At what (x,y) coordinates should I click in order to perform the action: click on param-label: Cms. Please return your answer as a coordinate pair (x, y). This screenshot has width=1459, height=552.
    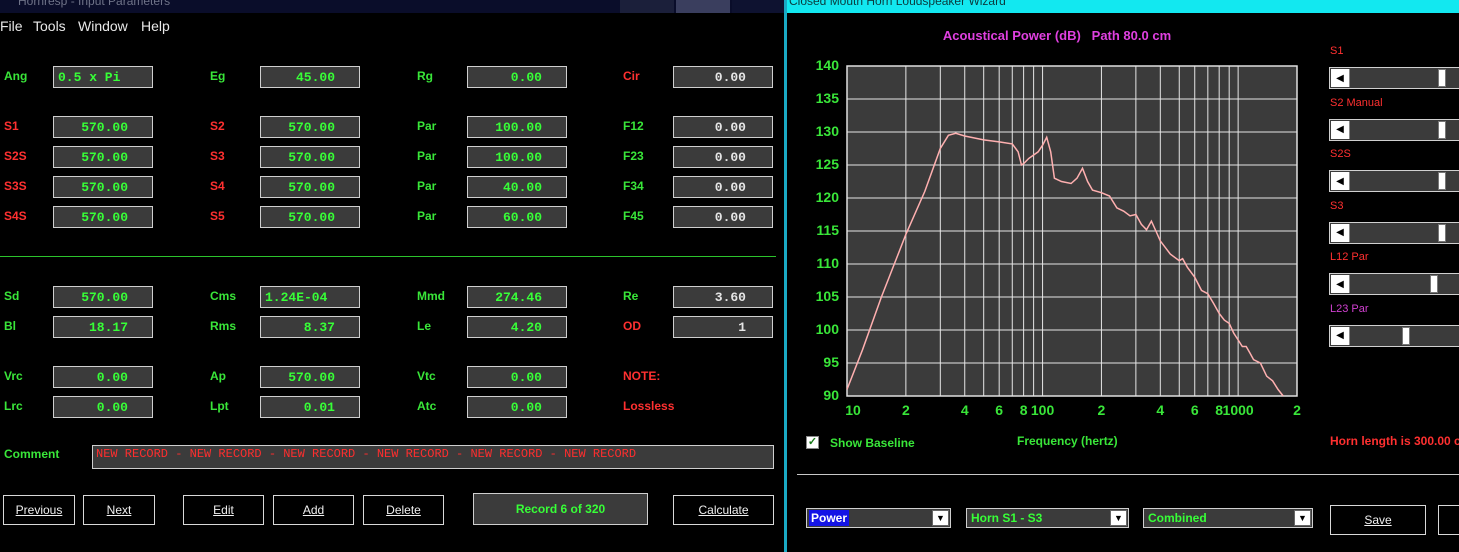
    Looking at the image, I should click on (223, 296).